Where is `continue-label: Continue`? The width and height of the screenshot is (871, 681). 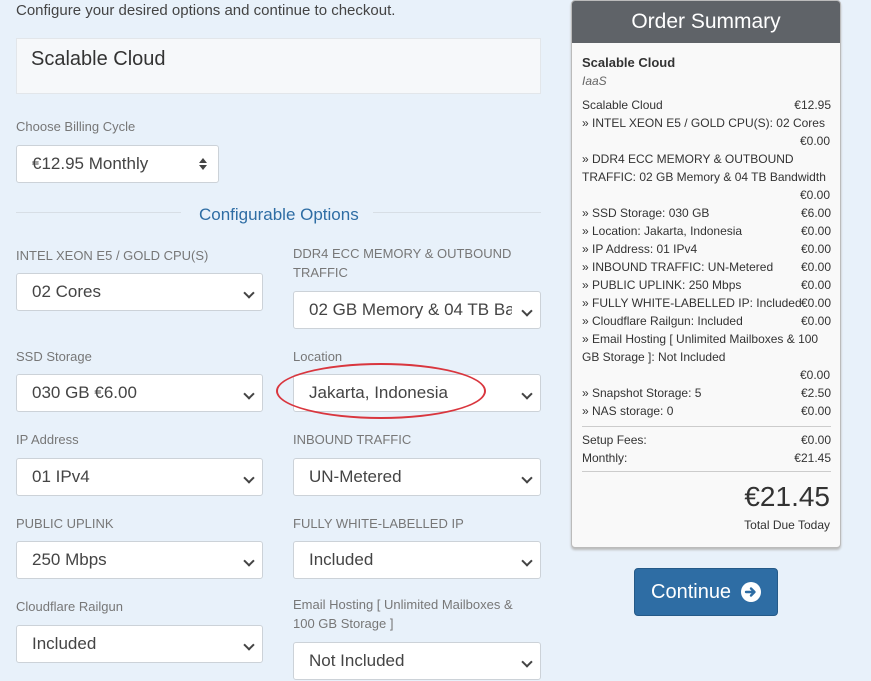
continue-label: Continue is located at coordinates (691, 592).